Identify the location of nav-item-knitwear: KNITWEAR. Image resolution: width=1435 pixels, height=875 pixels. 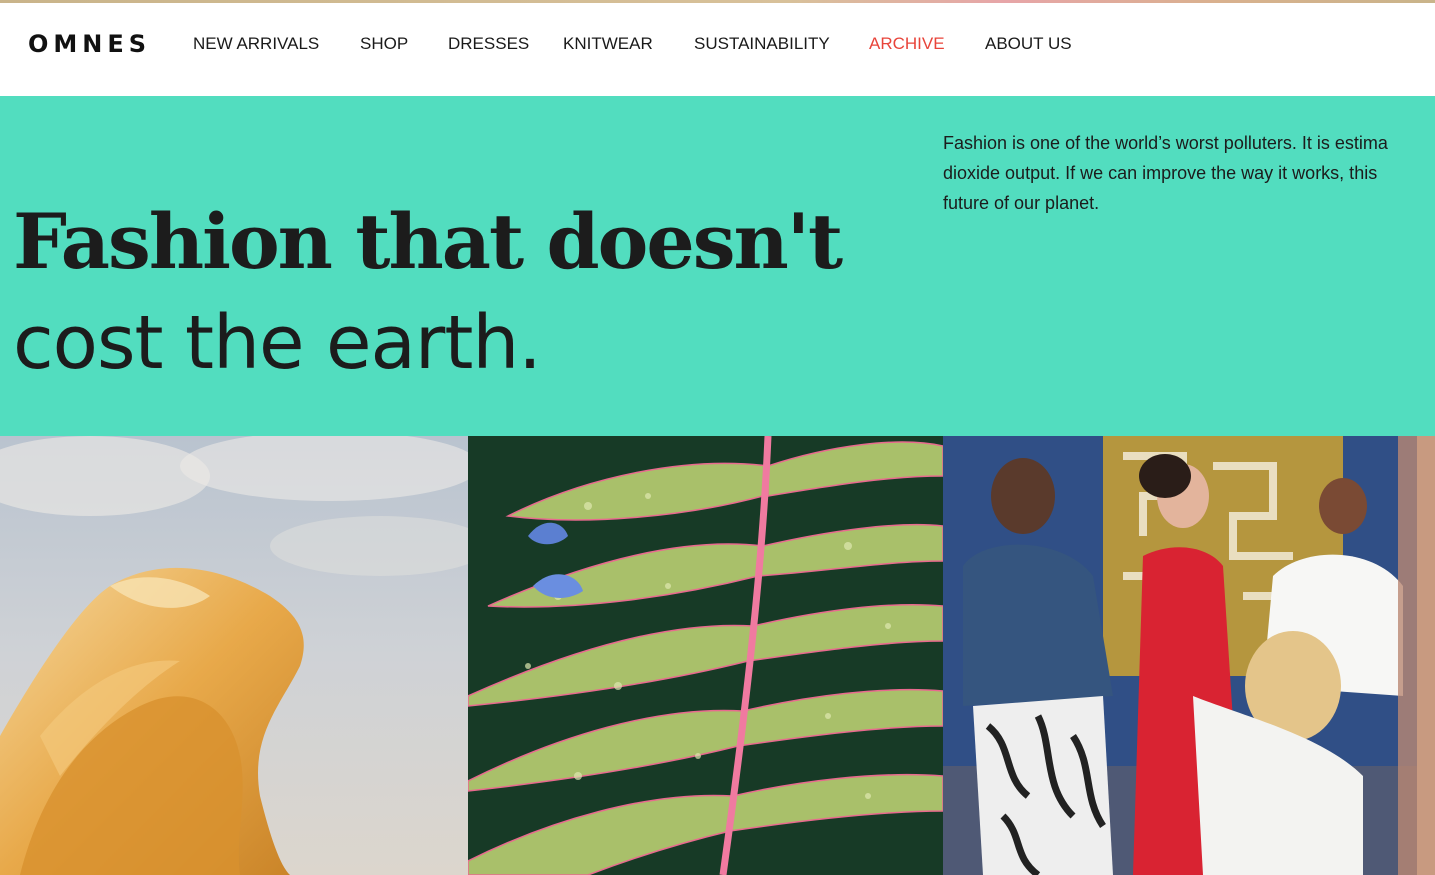
(608, 44).